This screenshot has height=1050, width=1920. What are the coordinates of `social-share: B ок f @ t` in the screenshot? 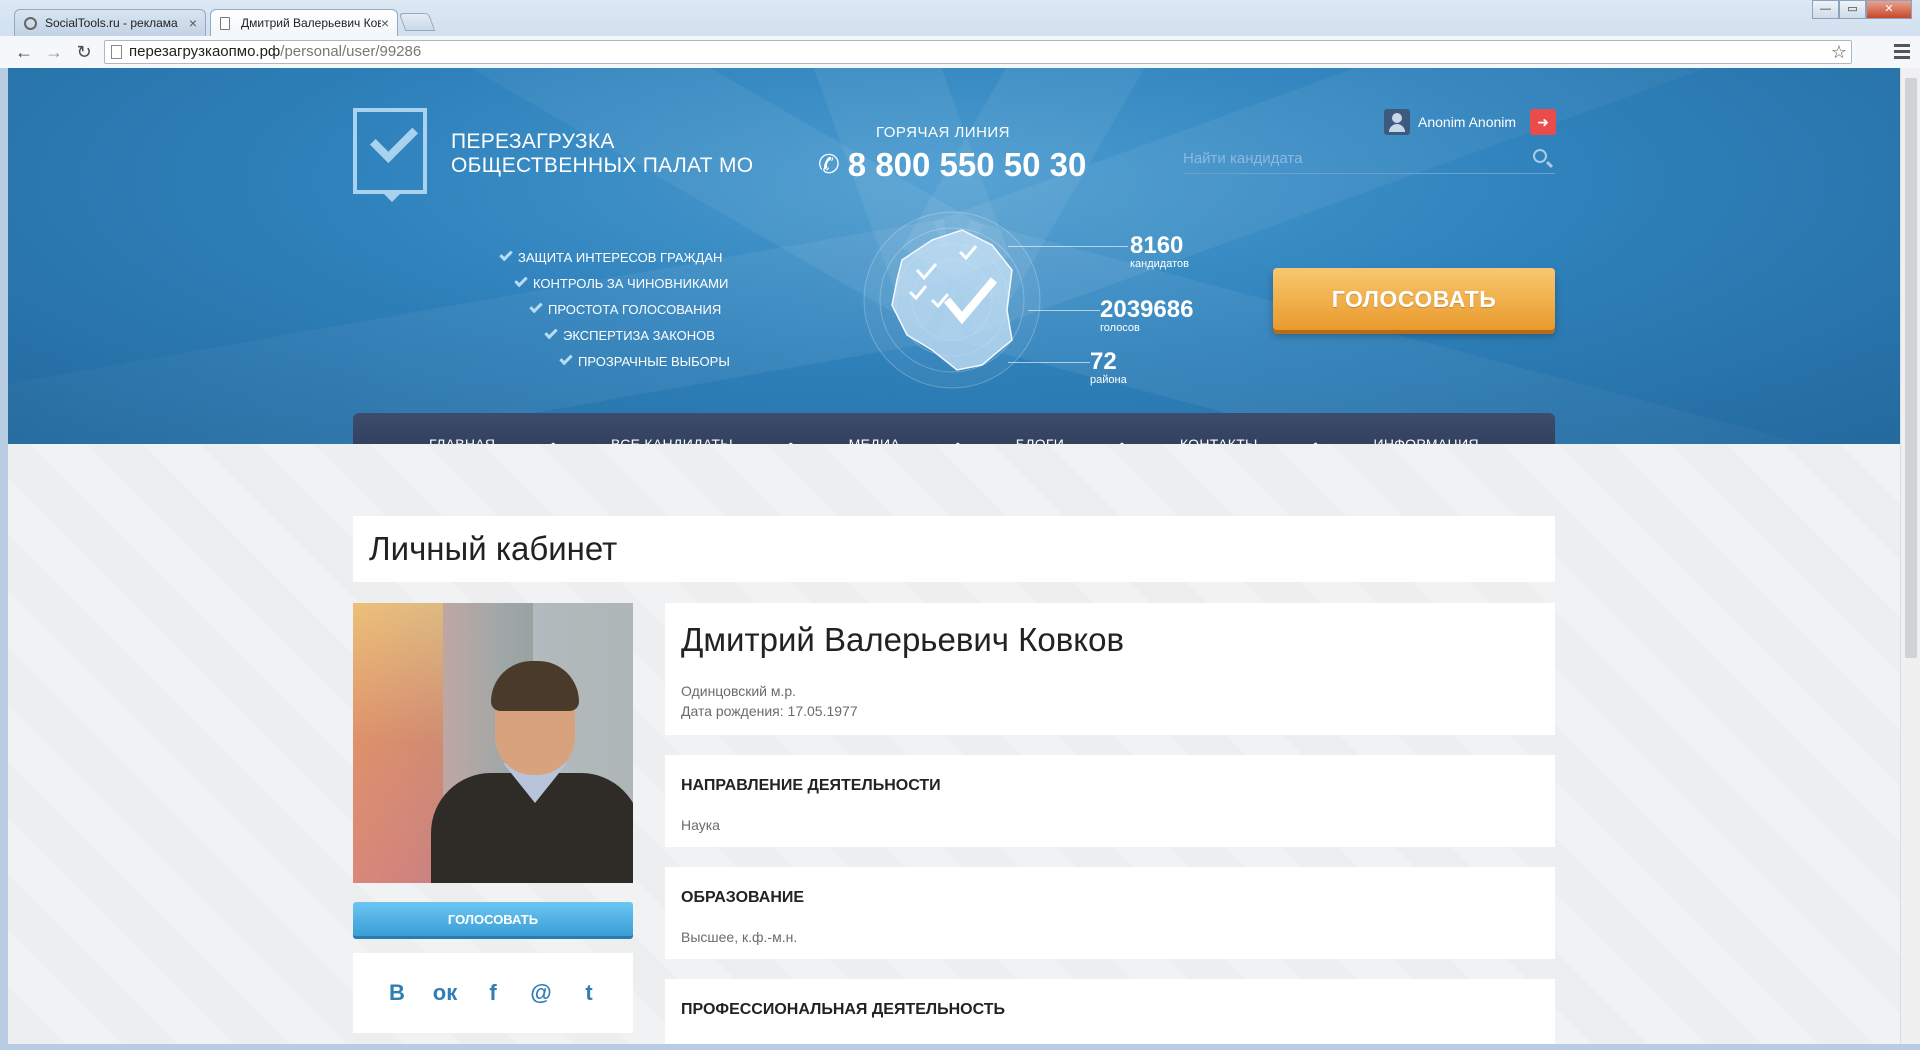 It's located at (493, 993).